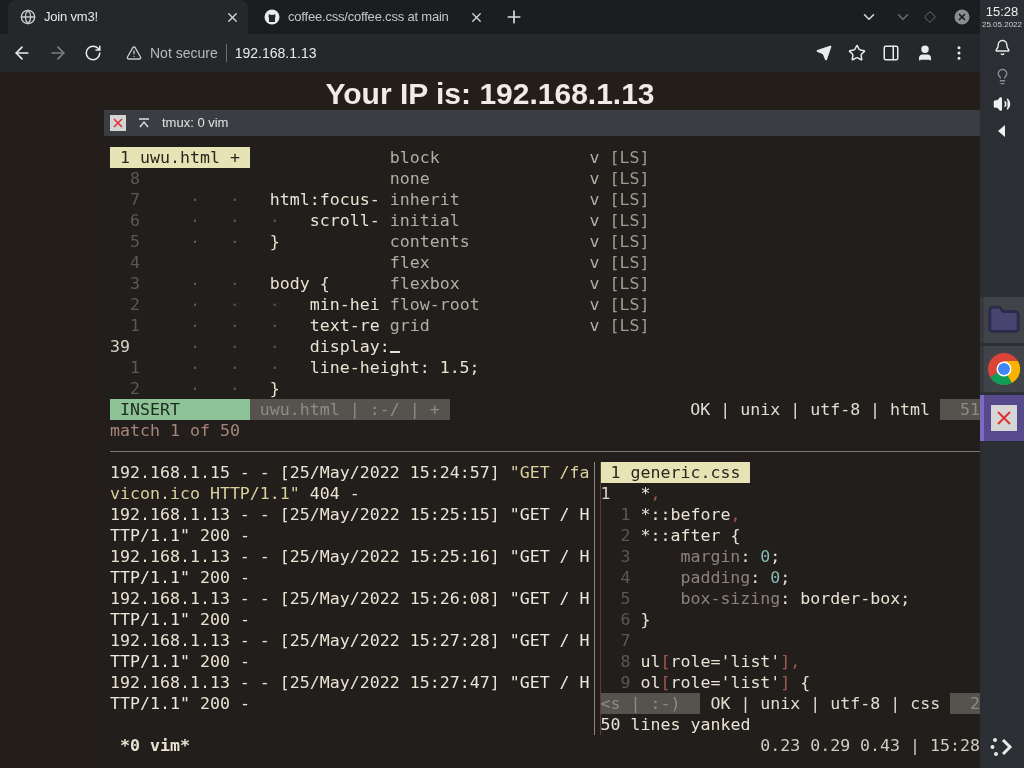  What do you see at coordinates (175, 430) in the screenshot?
I see `command-message: match 1 of 50` at bounding box center [175, 430].